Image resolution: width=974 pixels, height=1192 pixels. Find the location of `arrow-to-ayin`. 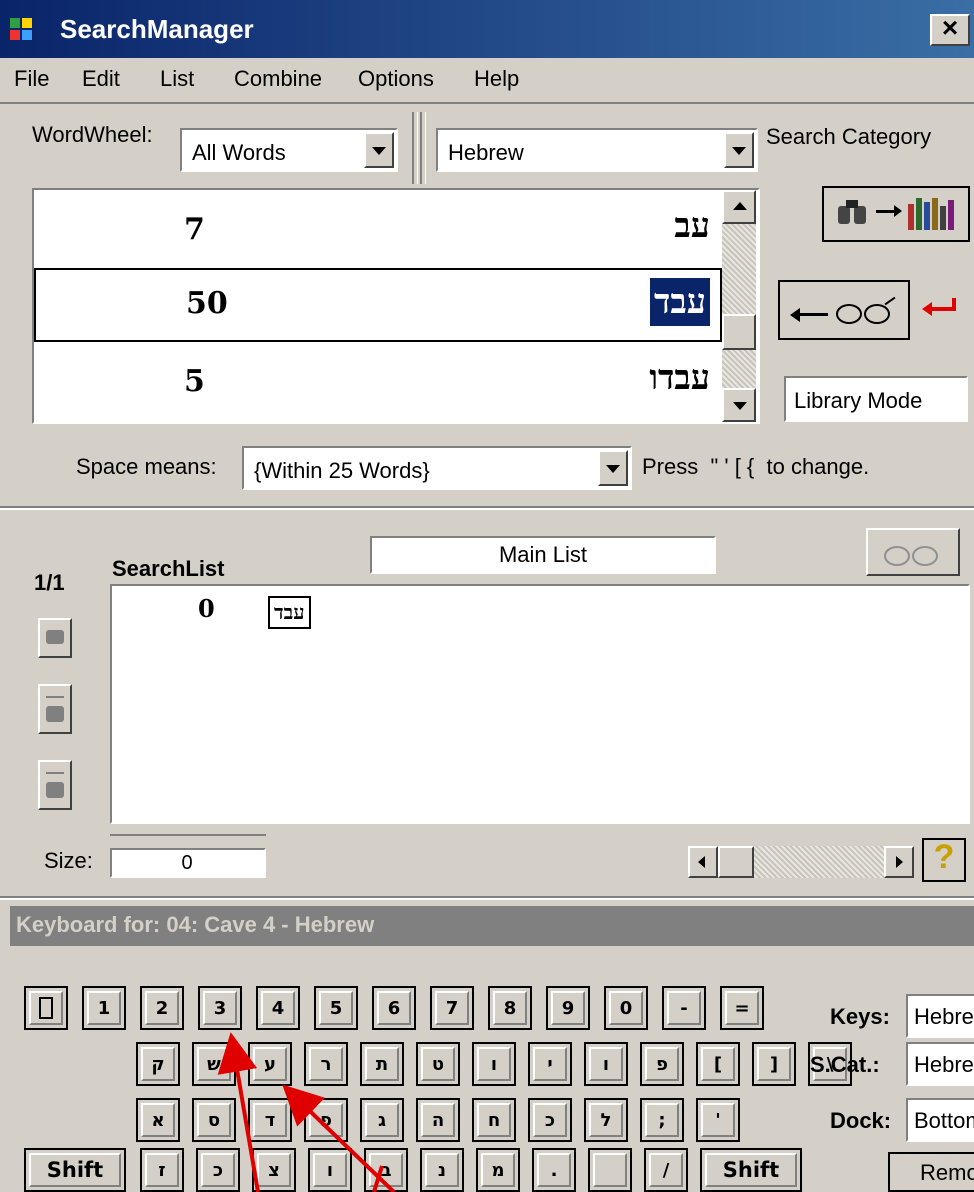

arrow-to-ayin is located at coordinates (238, 1112).